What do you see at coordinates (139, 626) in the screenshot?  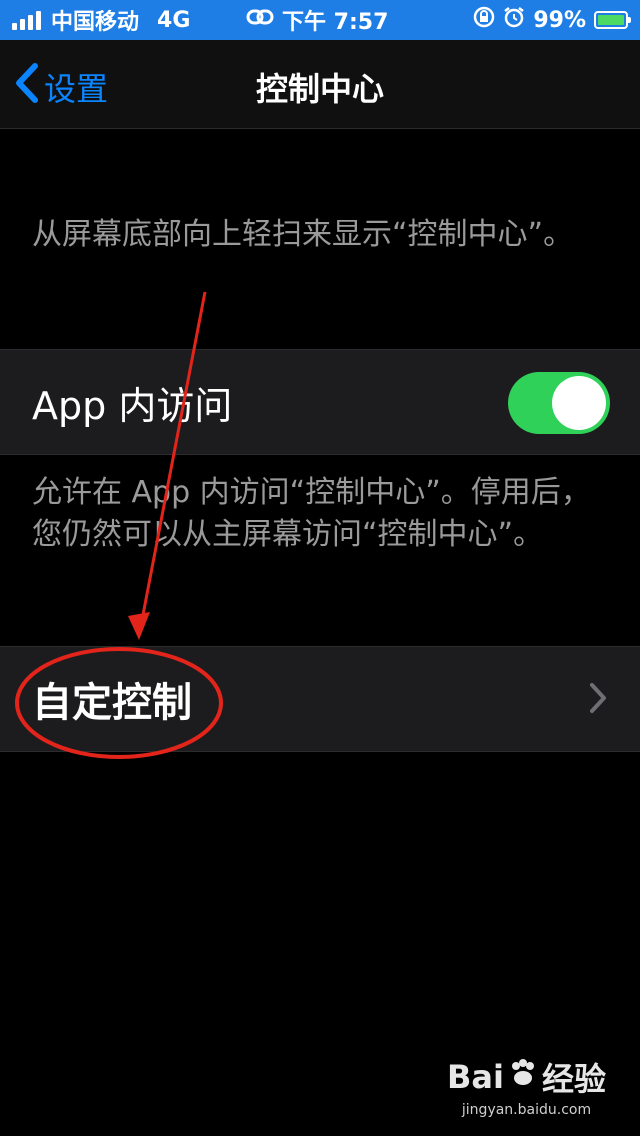 I see `annotation-arrow-head` at bounding box center [139, 626].